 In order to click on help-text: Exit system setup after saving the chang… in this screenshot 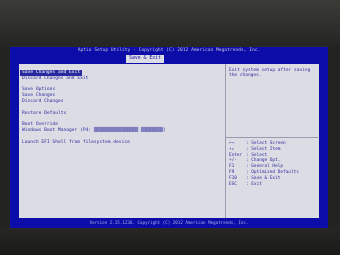, I will do `click(270, 73)`.